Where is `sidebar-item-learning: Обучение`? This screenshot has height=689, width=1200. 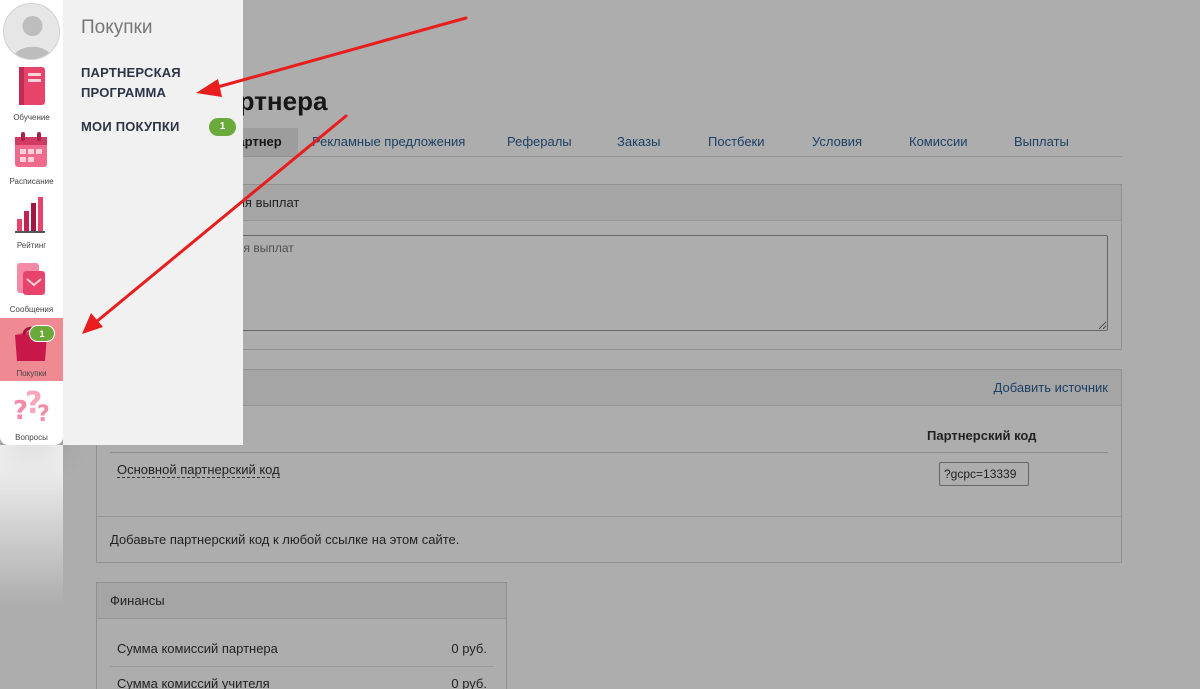
sidebar-item-learning: Обучение is located at coordinates (31, 93).